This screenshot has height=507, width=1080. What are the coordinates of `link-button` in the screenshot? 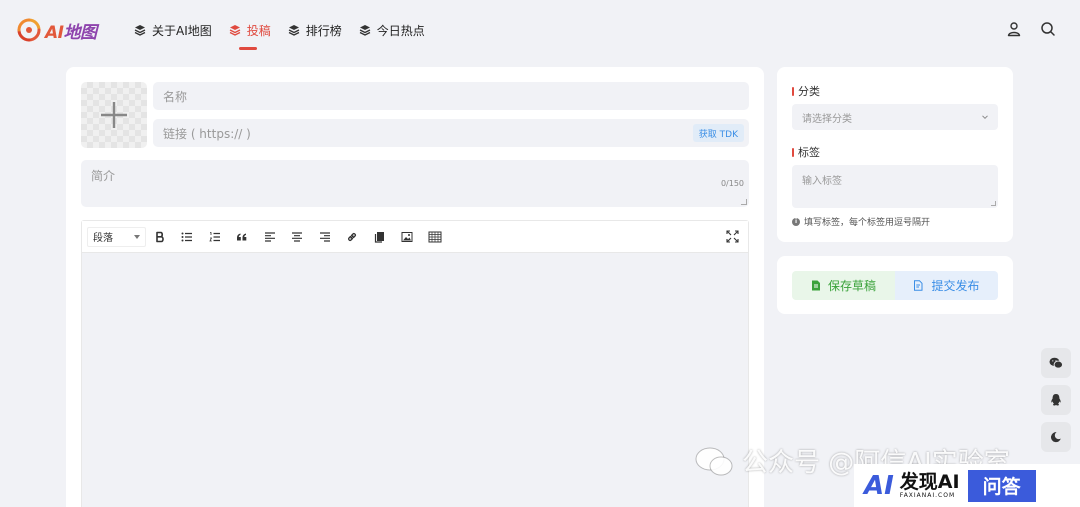 It's located at (353, 237).